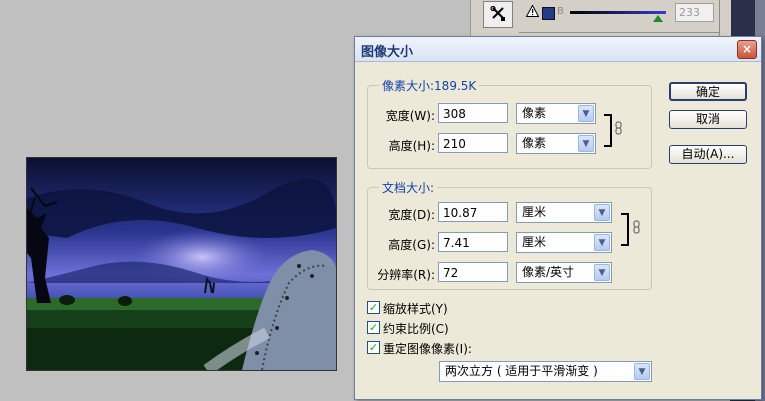  I want to click on dialog-title: 图像大小, so click(387, 52).